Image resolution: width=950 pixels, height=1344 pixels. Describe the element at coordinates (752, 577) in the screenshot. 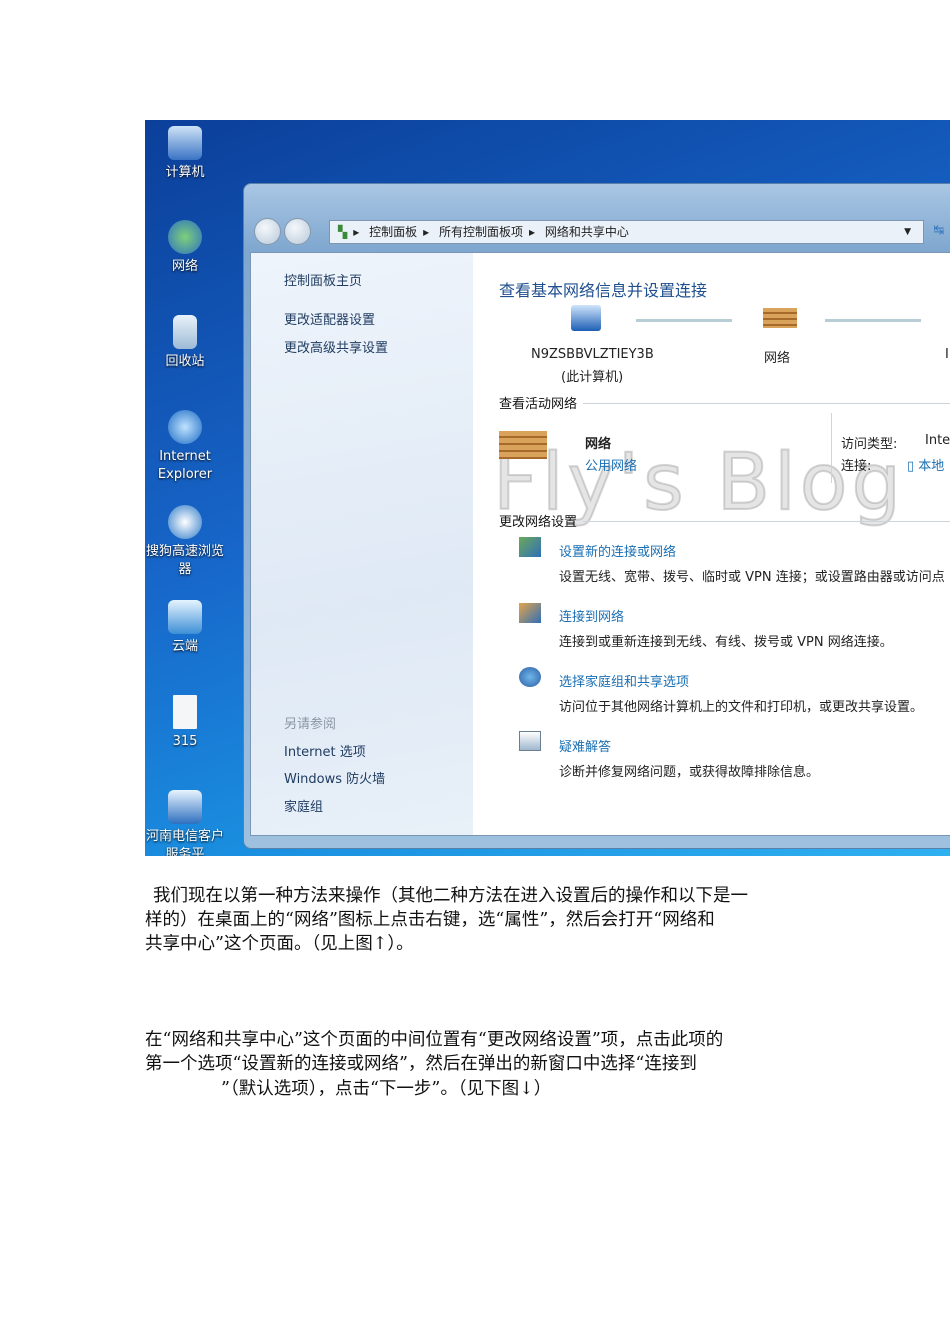

I see `task-desc: 设置无线、宽带、拨号、临时或 VPN 连接；或设置路由器或访问点` at that location.